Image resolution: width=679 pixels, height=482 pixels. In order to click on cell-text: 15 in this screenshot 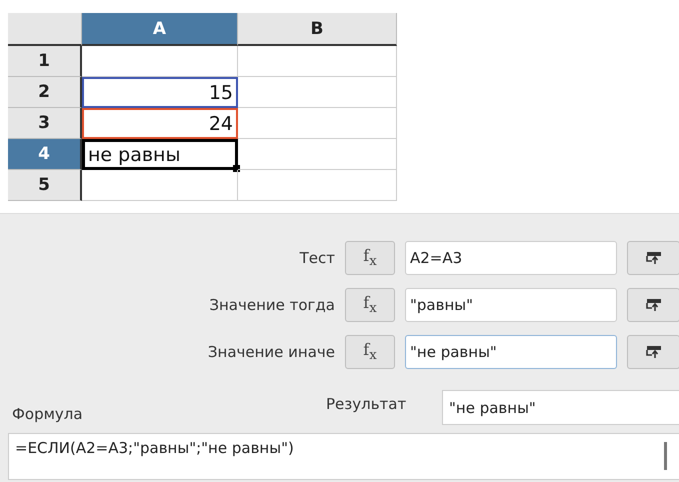, I will do `click(220, 93)`.